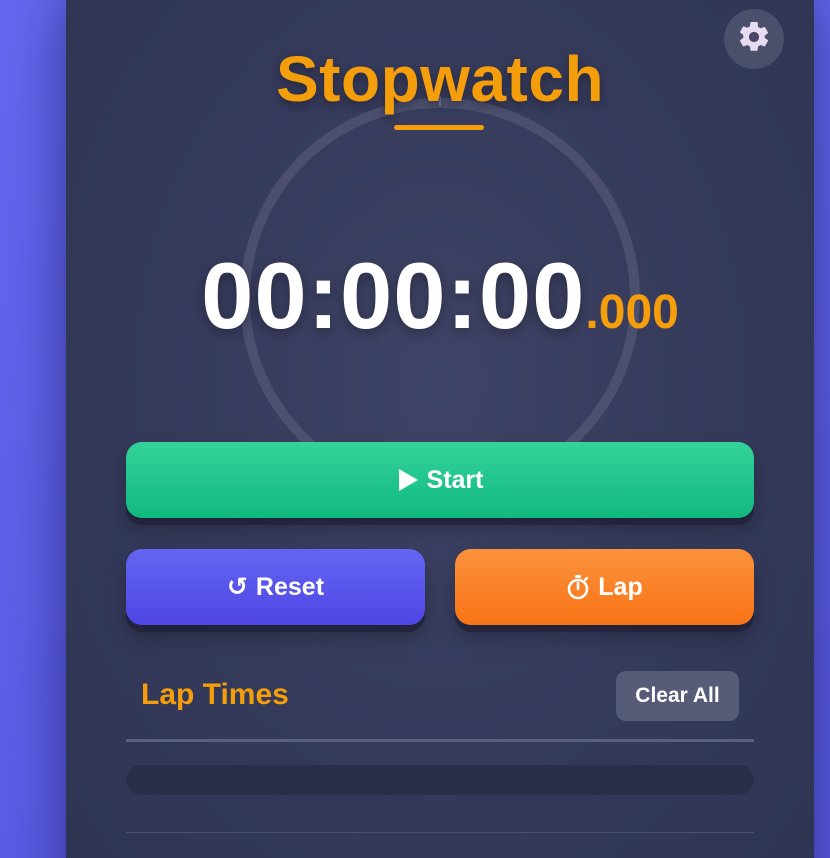 This screenshot has width=830, height=858. I want to click on stopwatch-icon, so click(578, 587).